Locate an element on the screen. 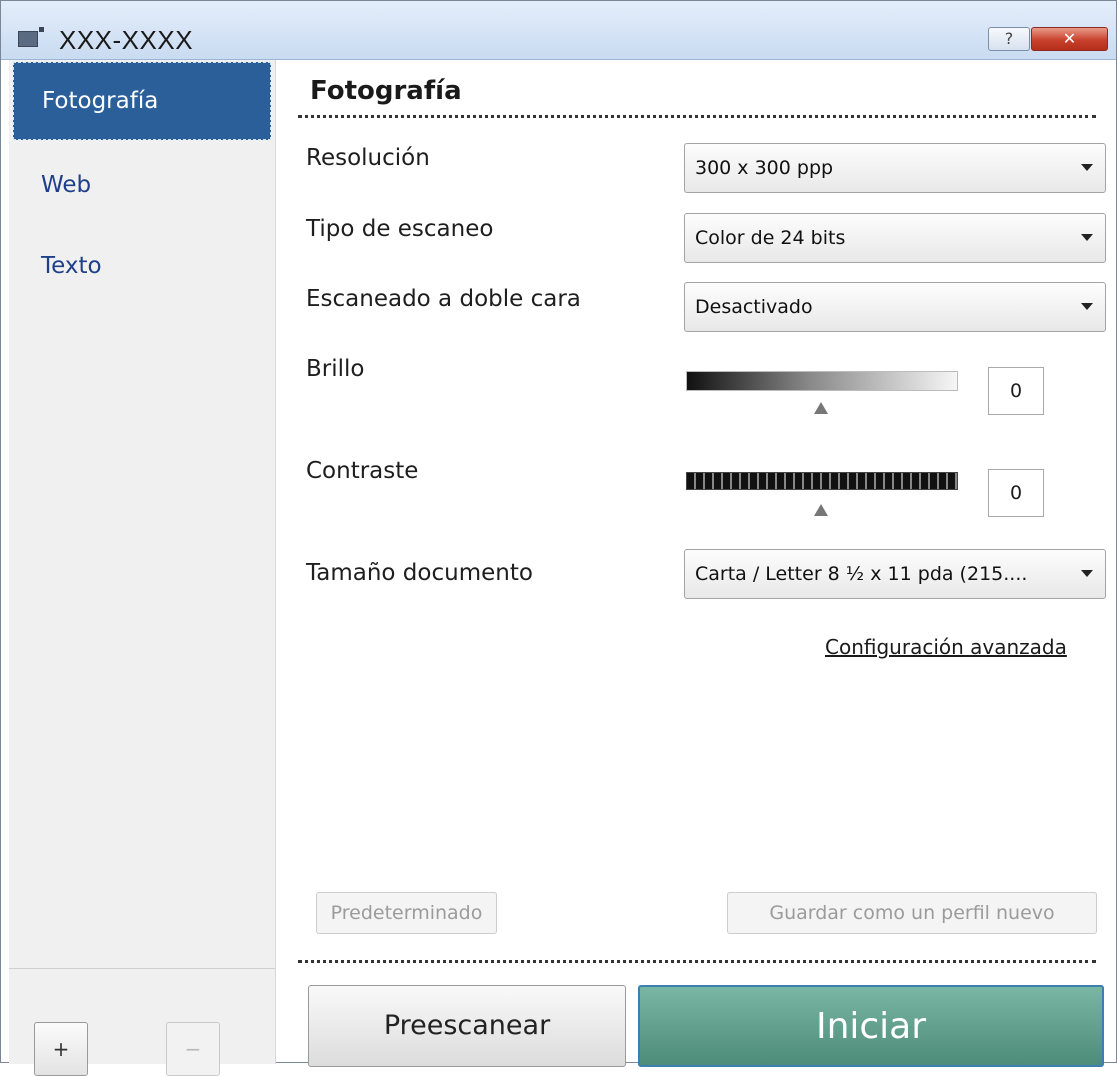 The width and height of the screenshot is (1117, 1076). start-button: Iniciar is located at coordinates (871, 1026).